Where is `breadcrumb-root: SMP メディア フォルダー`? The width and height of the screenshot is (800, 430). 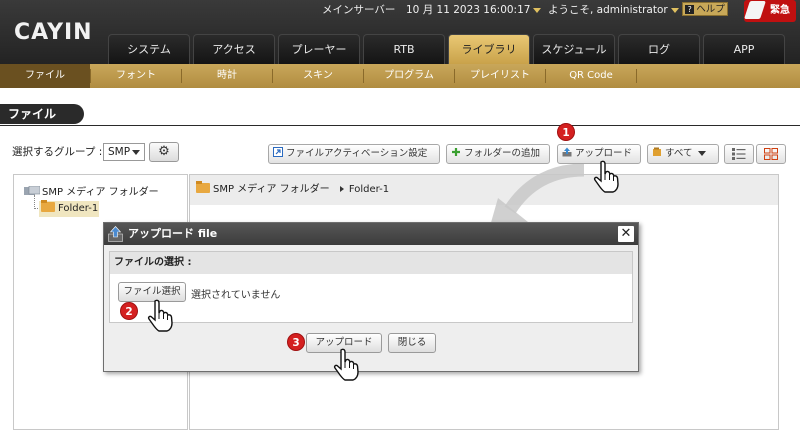
breadcrumb-root: SMP メディア フォルダー is located at coordinates (271, 189).